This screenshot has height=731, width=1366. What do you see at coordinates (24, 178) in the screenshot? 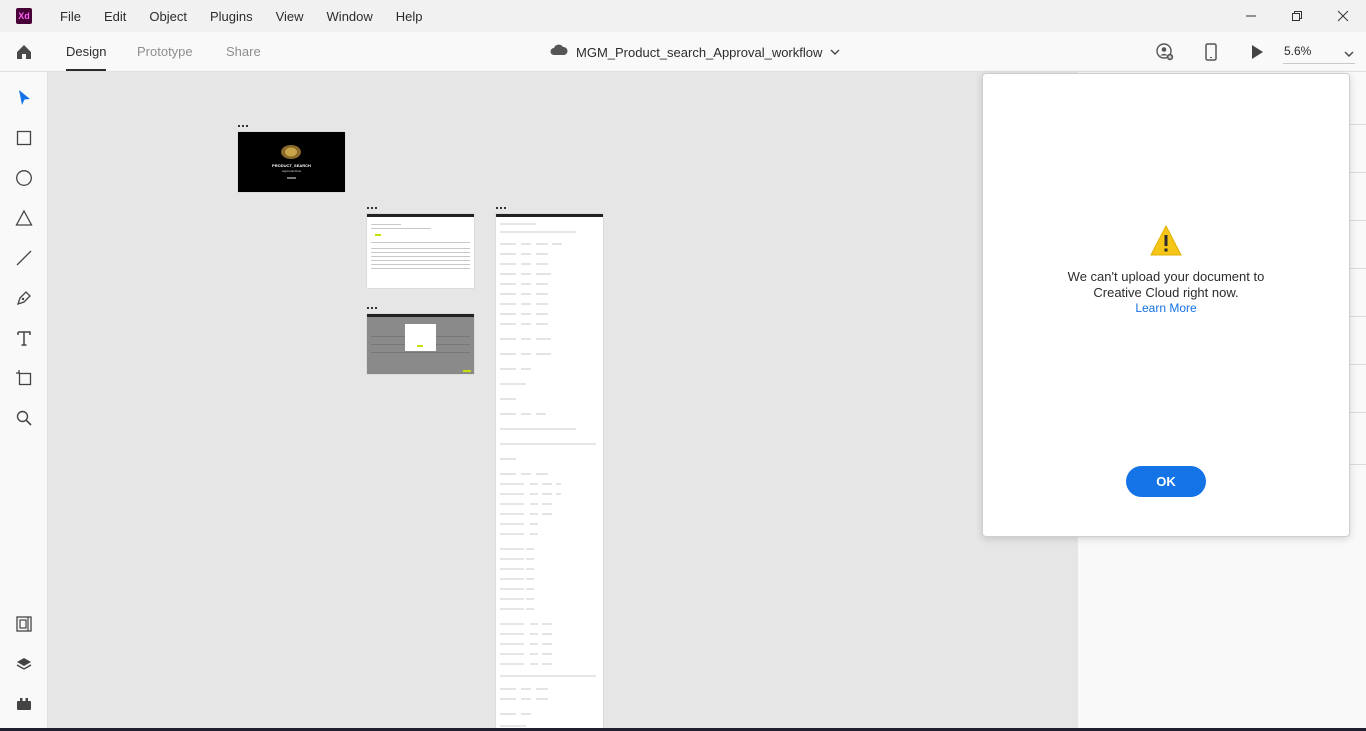
I see `ellipse-icon` at bounding box center [24, 178].